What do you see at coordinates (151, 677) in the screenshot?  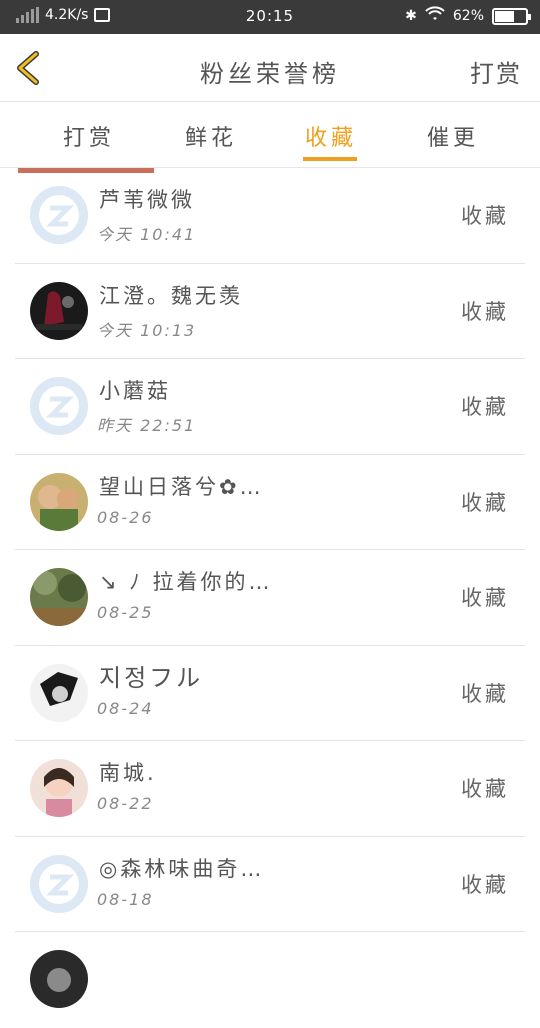 I see `fan-name: 지정フル` at bounding box center [151, 677].